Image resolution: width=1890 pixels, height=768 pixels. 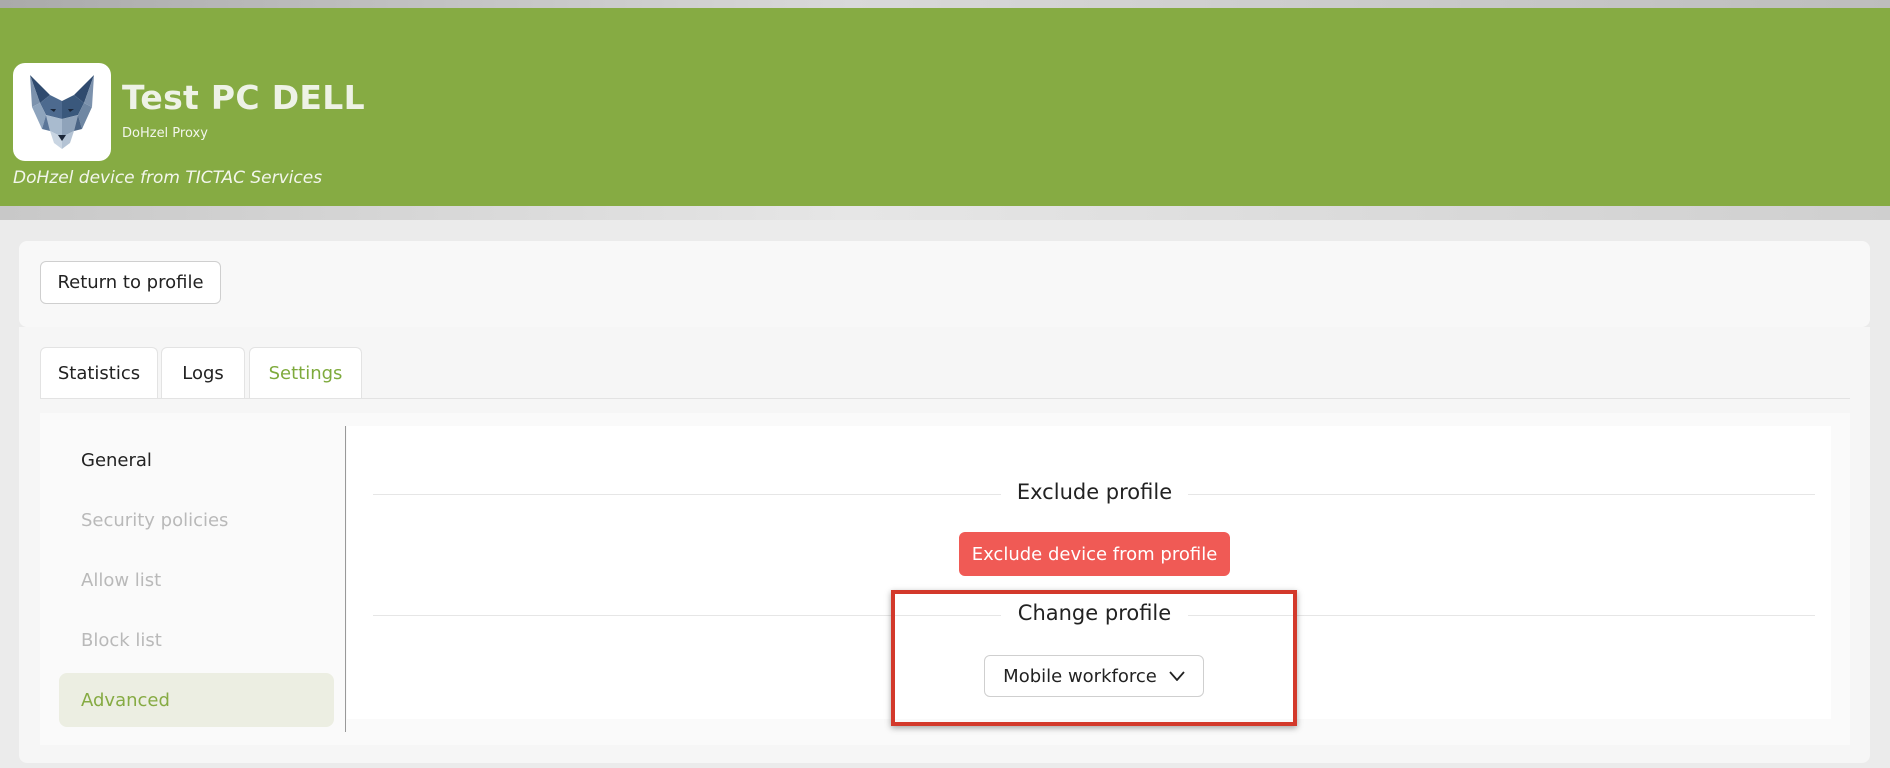 I want to click on profile-select-value: Mobile workforce, so click(x=1080, y=676).